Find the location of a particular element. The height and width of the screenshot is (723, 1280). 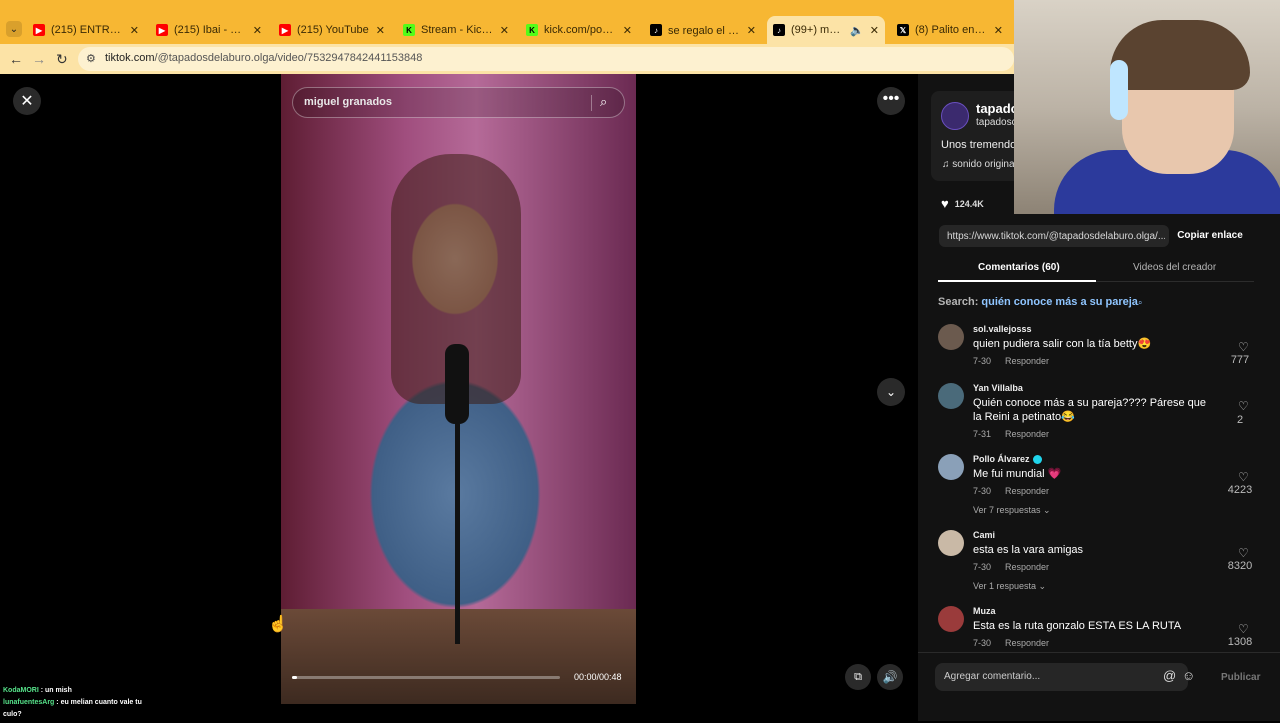

mention-icon: @ is located at coordinates (1169, 675).